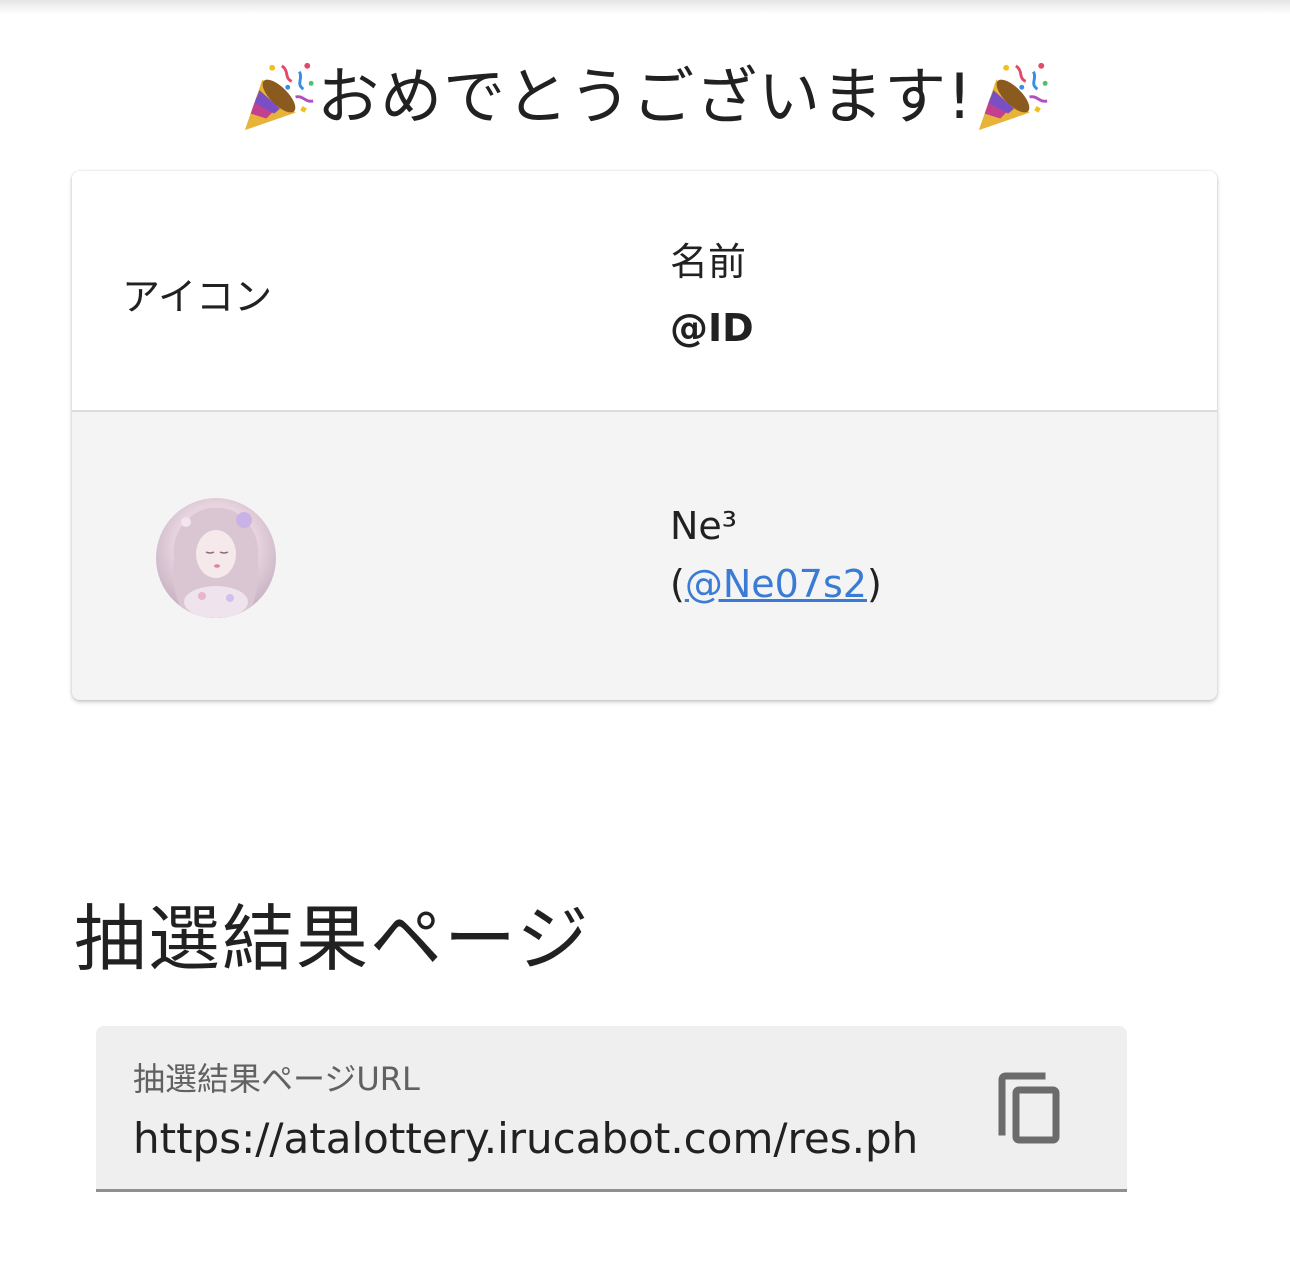 The width and height of the screenshot is (1290, 1271). I want to click on congrats-text: おめでとうございます!, so click(645, 96).